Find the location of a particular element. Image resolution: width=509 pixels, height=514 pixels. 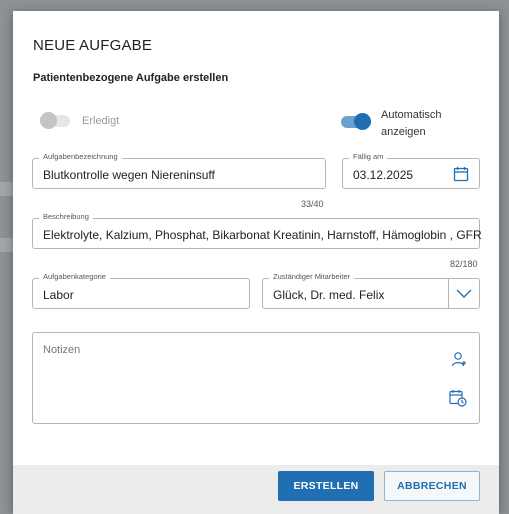

calendar-icon is located at coordinates (461, 174).